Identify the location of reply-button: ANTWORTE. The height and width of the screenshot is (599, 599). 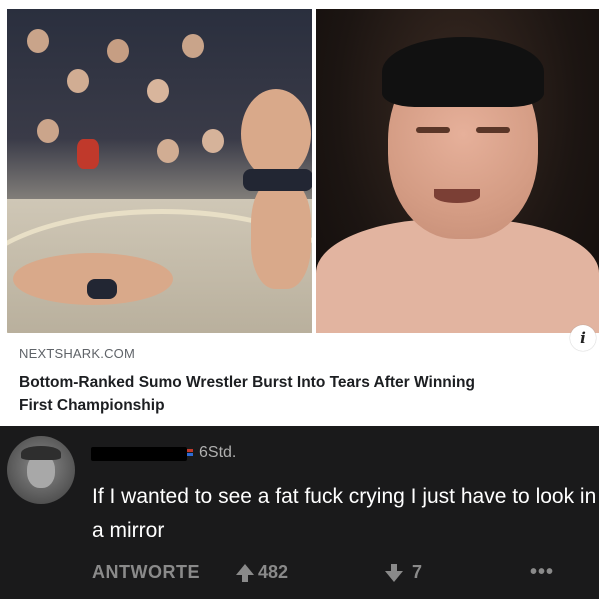
(146, 572).